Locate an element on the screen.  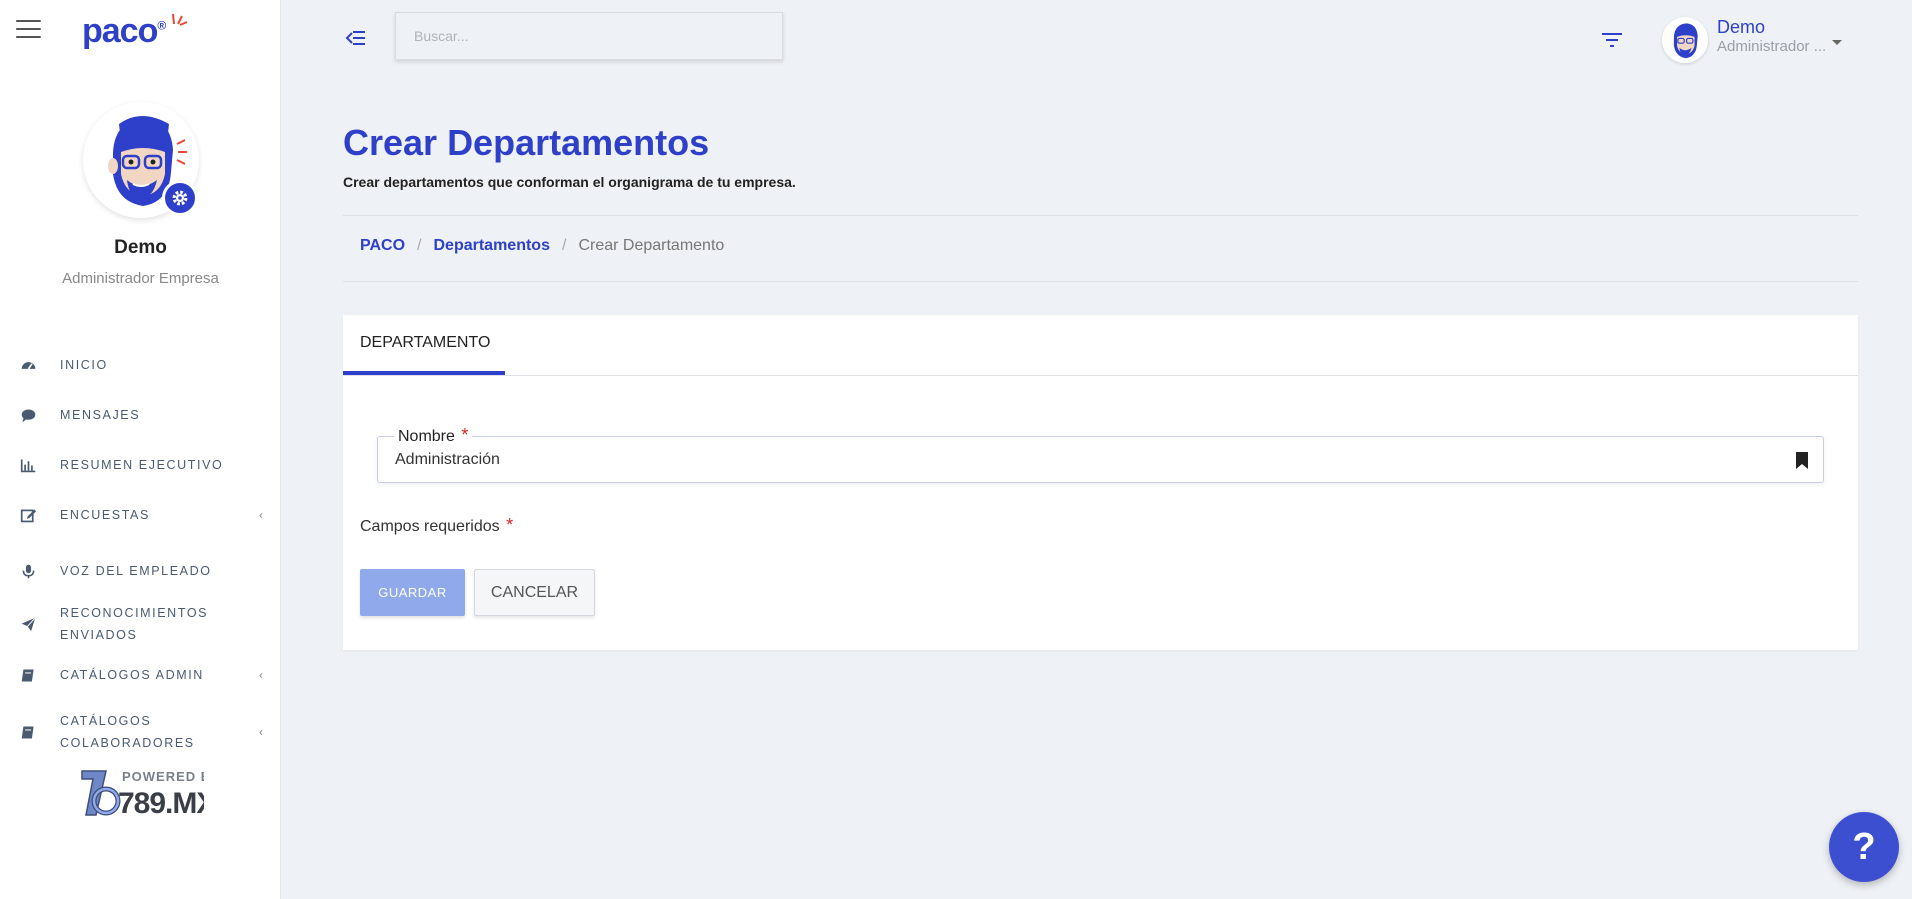
powered-by-text: POWERED BY is located at coordinates (163, 776).